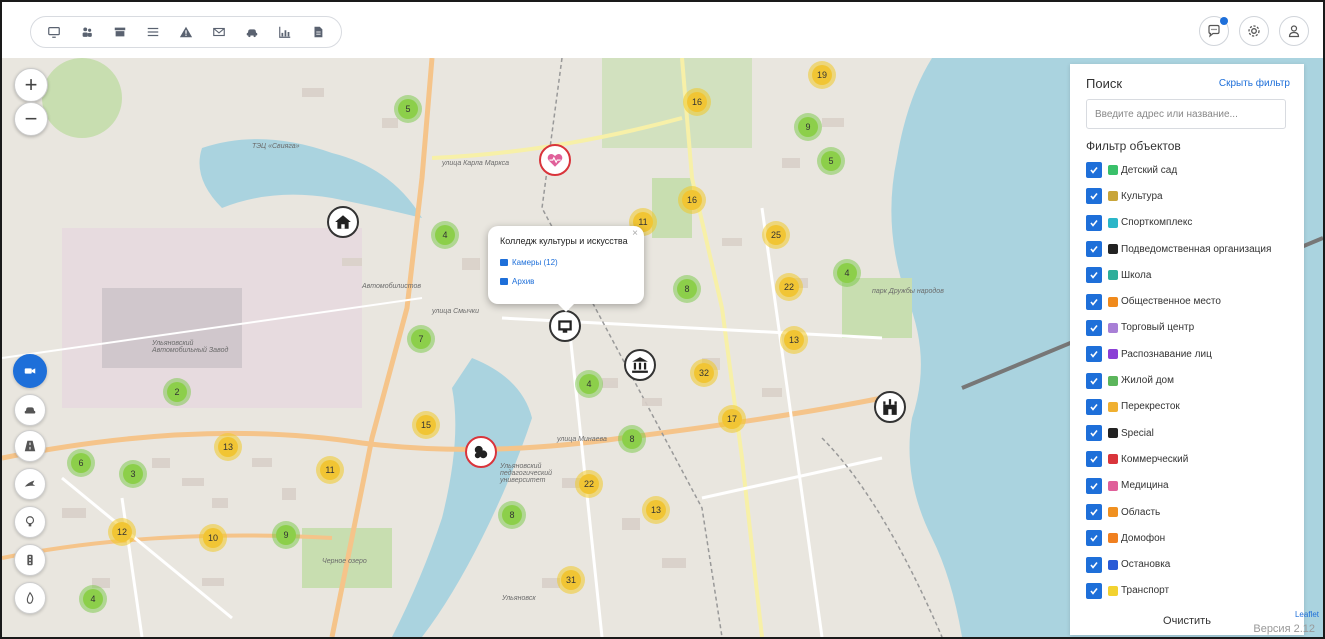 This screenshot has width=1325, height=639. What do you see at coordinates (1188, 301) in the screenshot?
I see `filter-item: Общественное место` at bounding box center [1188, 301].